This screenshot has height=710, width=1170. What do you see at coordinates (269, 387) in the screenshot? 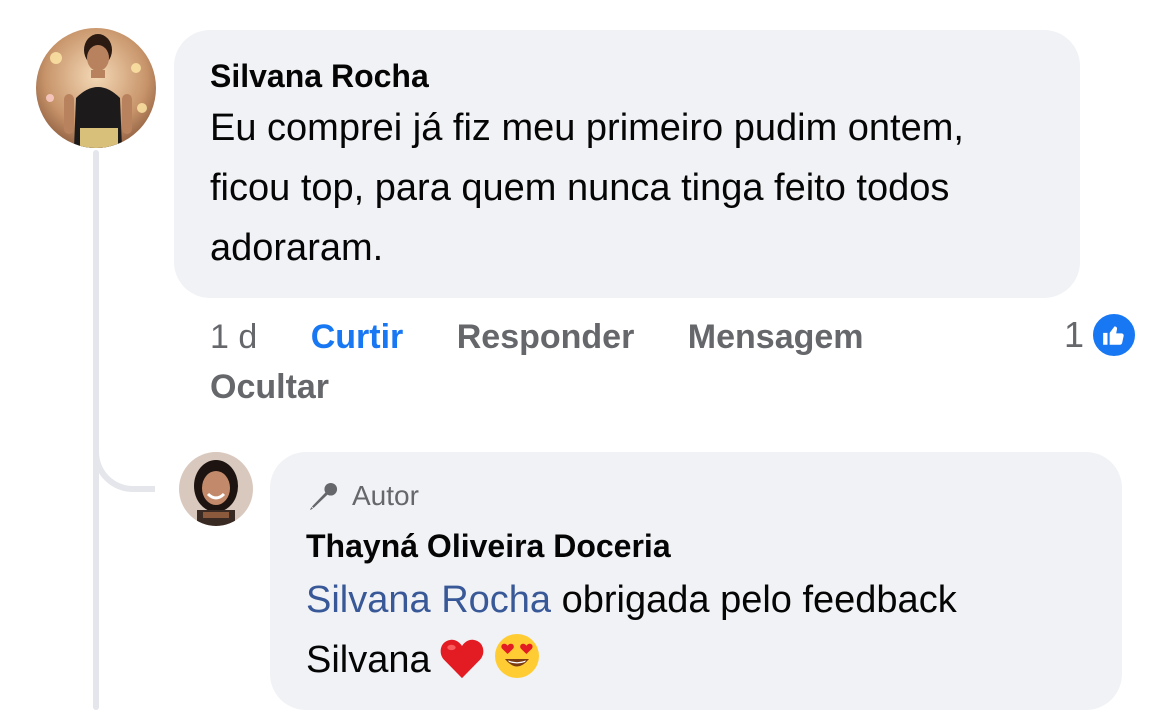
I see `hide-button: Ocultar` at bounding box center [269, 387].